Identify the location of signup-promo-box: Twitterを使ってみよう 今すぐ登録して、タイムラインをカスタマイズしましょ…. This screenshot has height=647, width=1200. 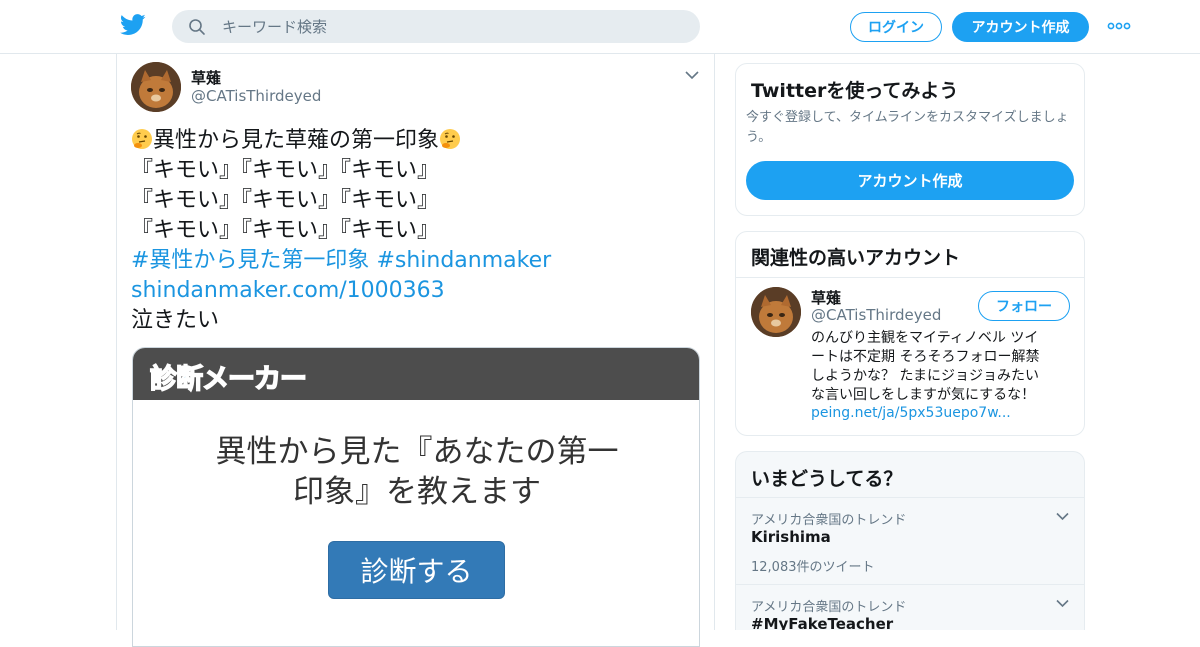
(910, 139).